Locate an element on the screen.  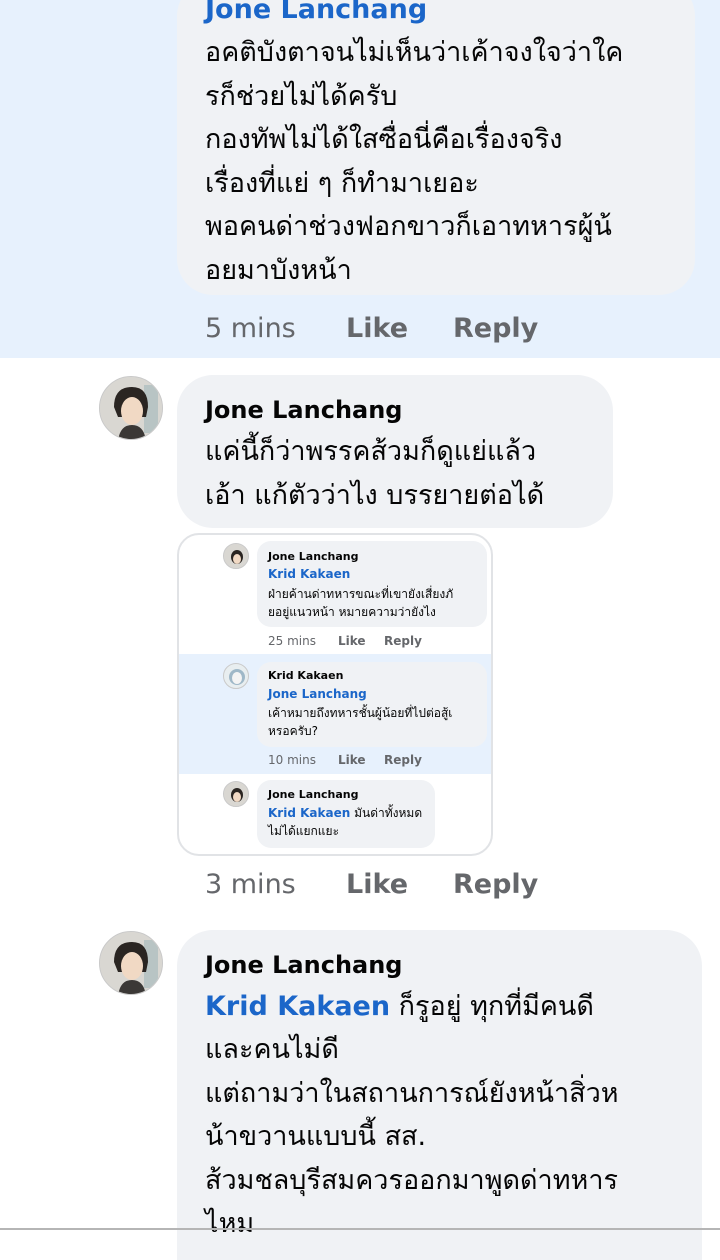
mini-comment-mention: Jone Lanchang is located at coordinates (317, 694).